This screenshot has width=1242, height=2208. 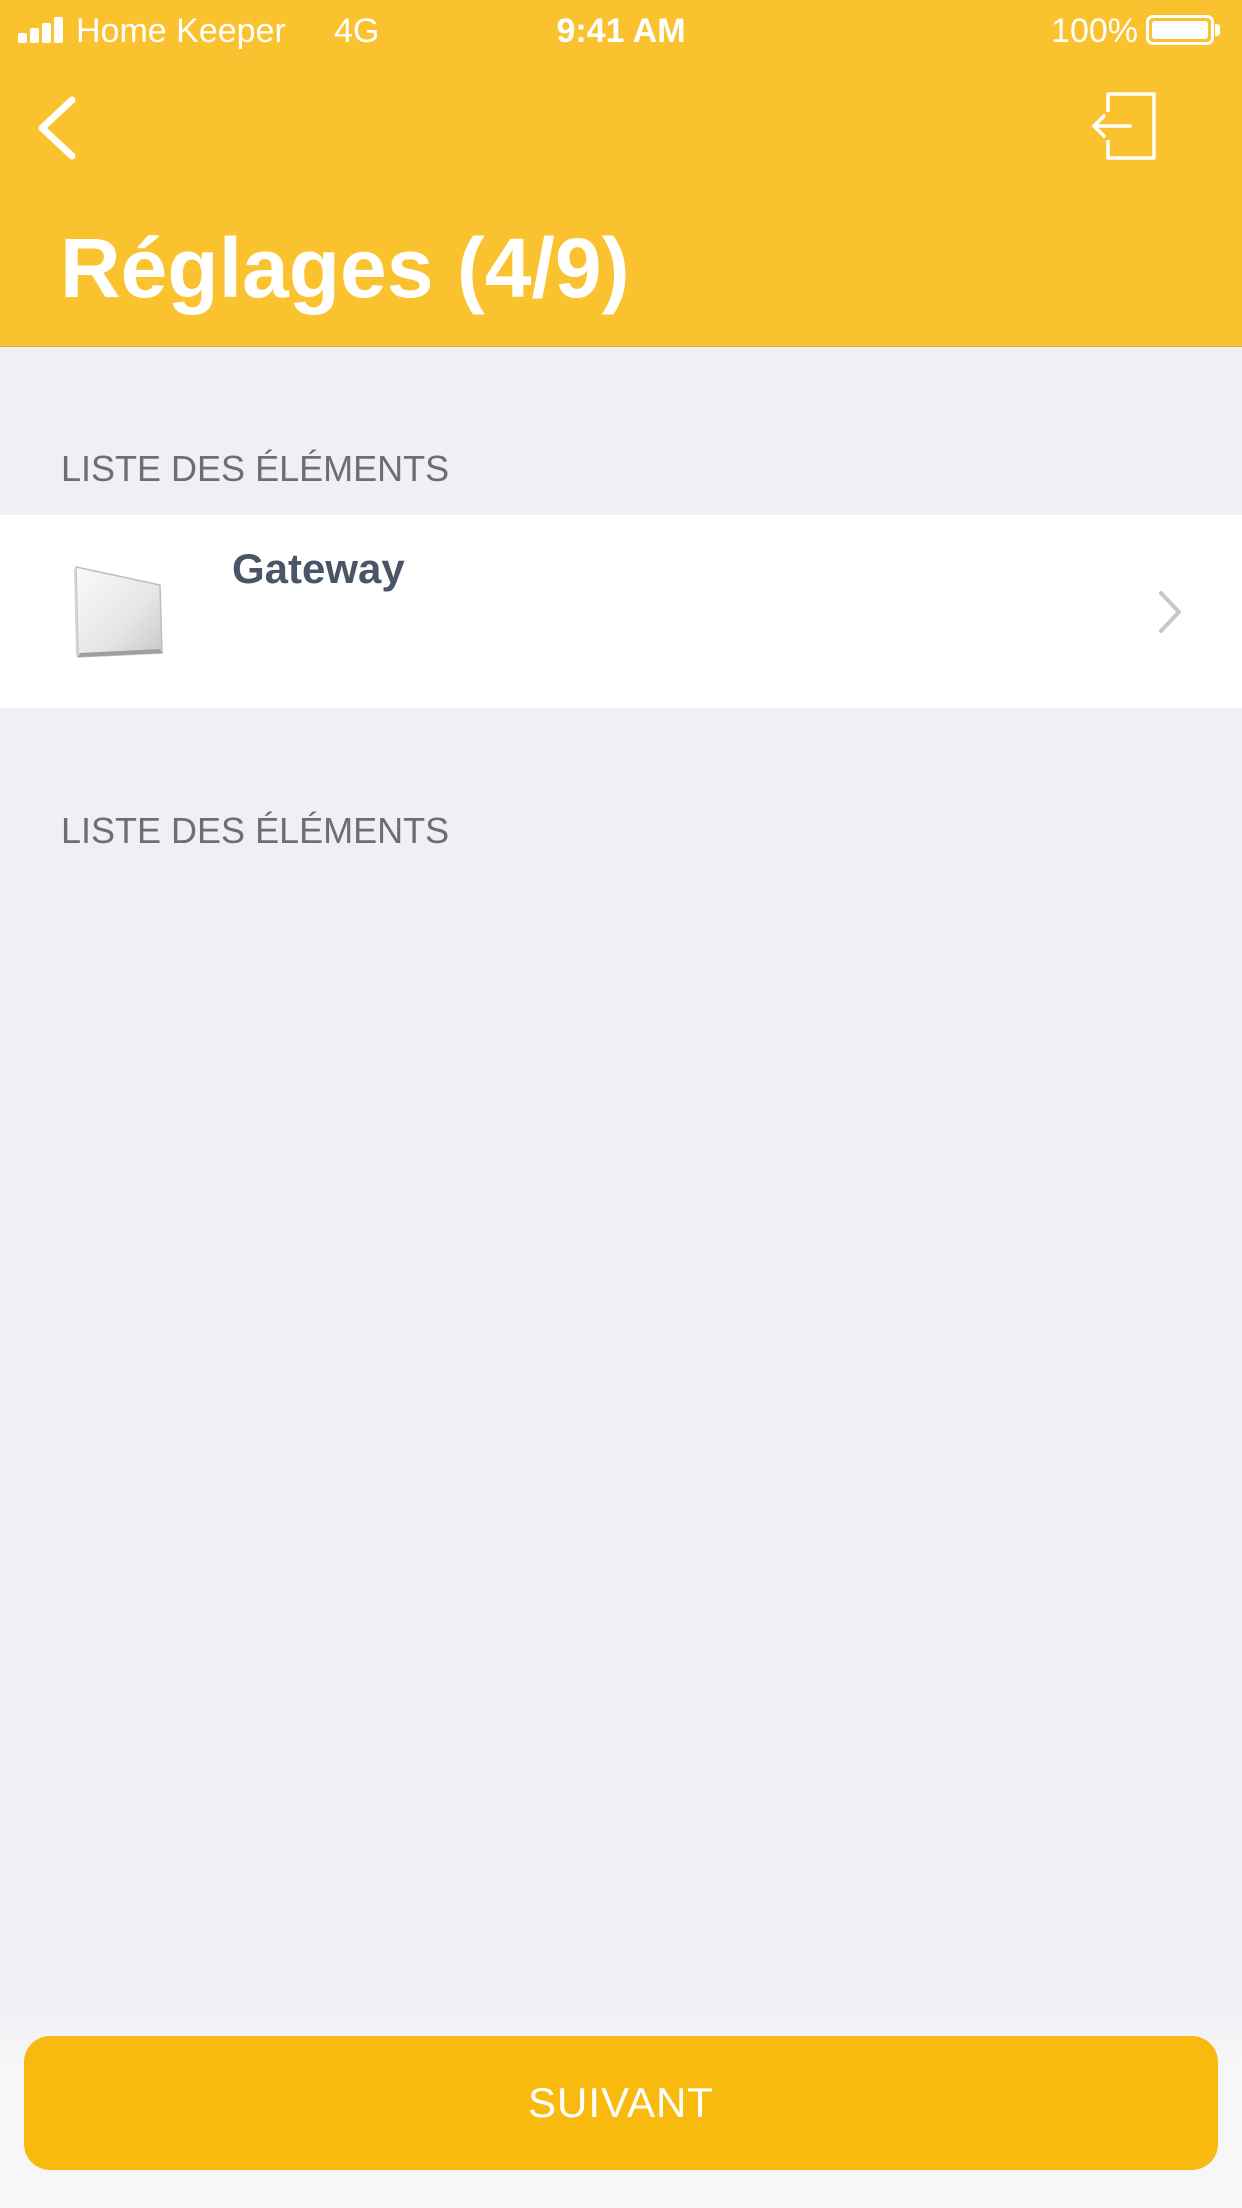 I want to click on list-item-title: Gateway, so click(x=318, y=568).